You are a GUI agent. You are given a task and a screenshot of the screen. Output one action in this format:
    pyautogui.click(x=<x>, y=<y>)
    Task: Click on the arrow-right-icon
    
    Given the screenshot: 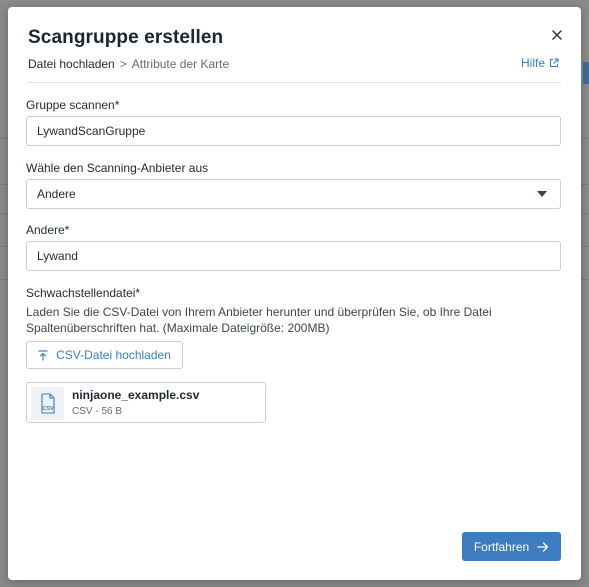 What is the action you would take?
    pyautogui.click(x=543, y=546)
    